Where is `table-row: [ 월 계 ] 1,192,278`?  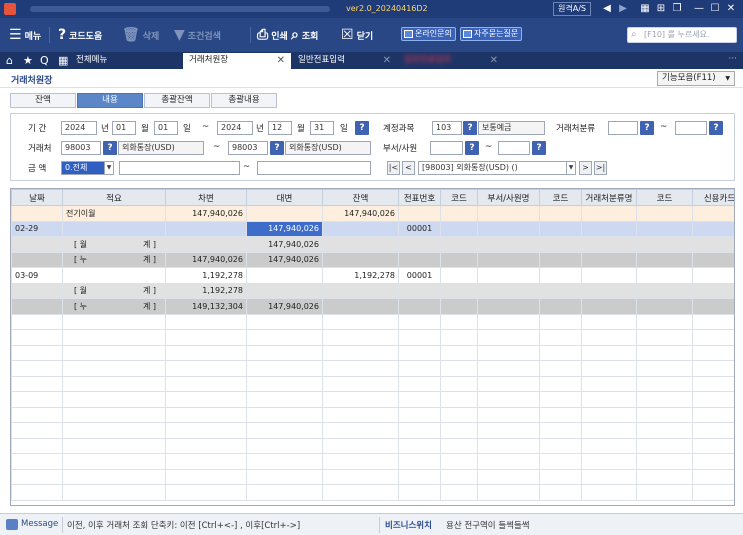
table-row: [ 월 계 ] 1,192,278 is located at coordinates (372, 290).